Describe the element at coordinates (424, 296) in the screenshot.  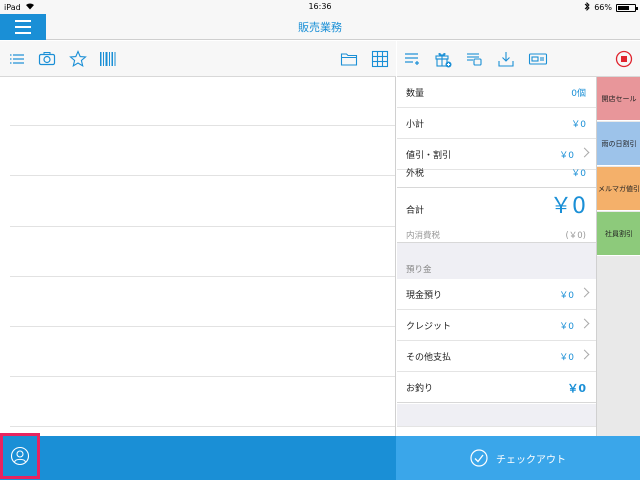
I see `cash-label: 現金預り` at that location.